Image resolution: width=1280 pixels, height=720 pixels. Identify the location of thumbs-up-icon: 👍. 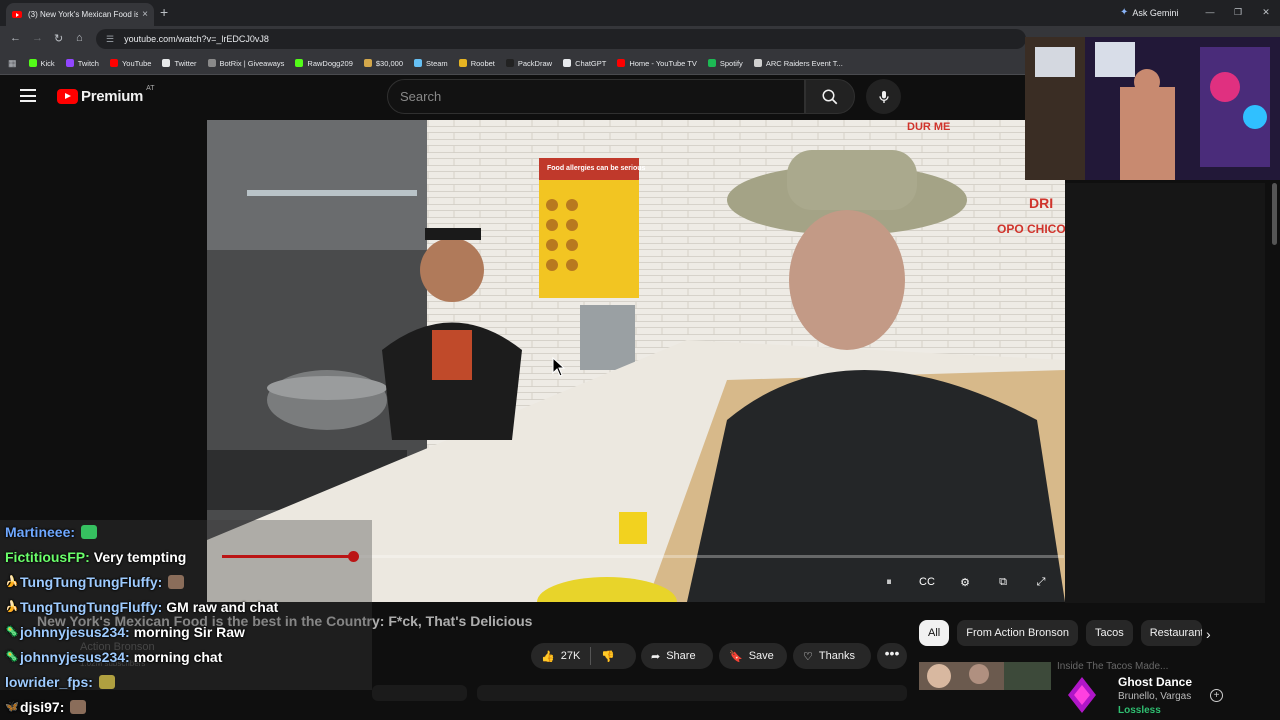
(548, 656).